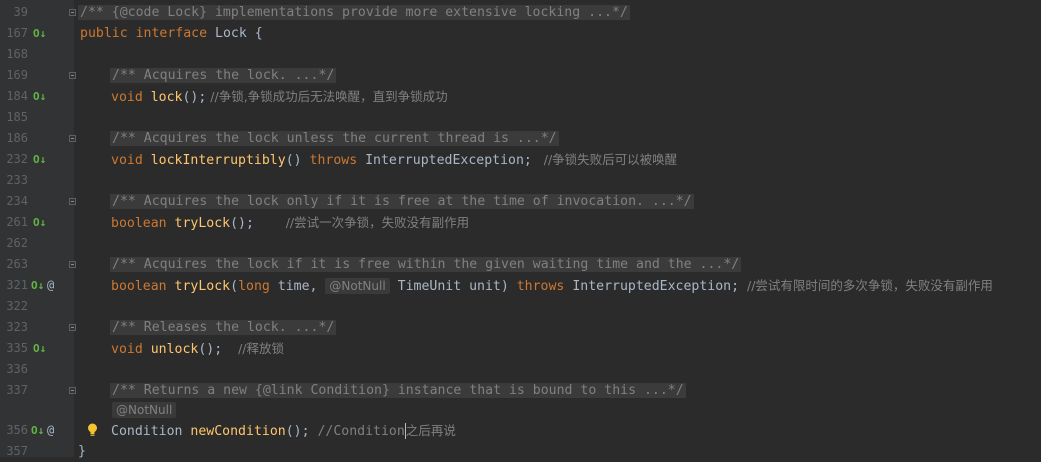  What do you see at coordinates (17, 201) in the screenshot?
I see `line-number: 234` at bounding box center [17, 201].